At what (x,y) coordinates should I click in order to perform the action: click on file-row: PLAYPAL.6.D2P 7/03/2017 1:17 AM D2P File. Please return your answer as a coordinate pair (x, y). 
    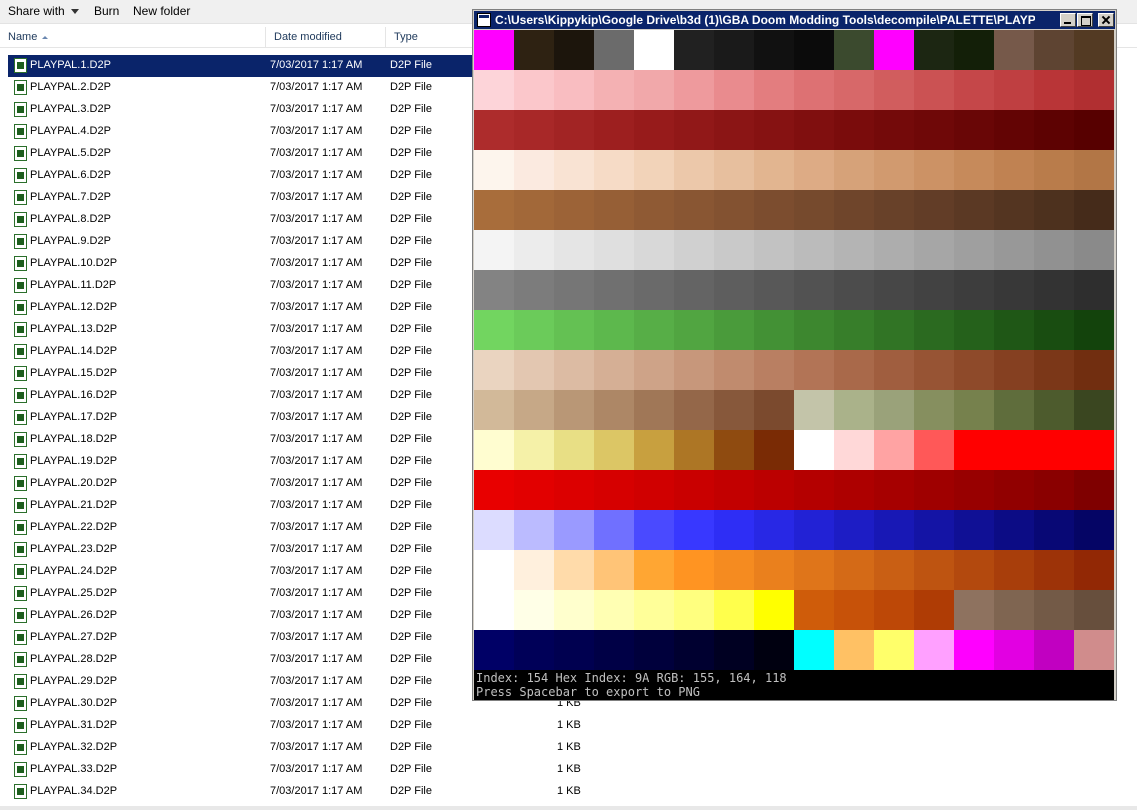
    Looking at the image, I should click on (243, 176).